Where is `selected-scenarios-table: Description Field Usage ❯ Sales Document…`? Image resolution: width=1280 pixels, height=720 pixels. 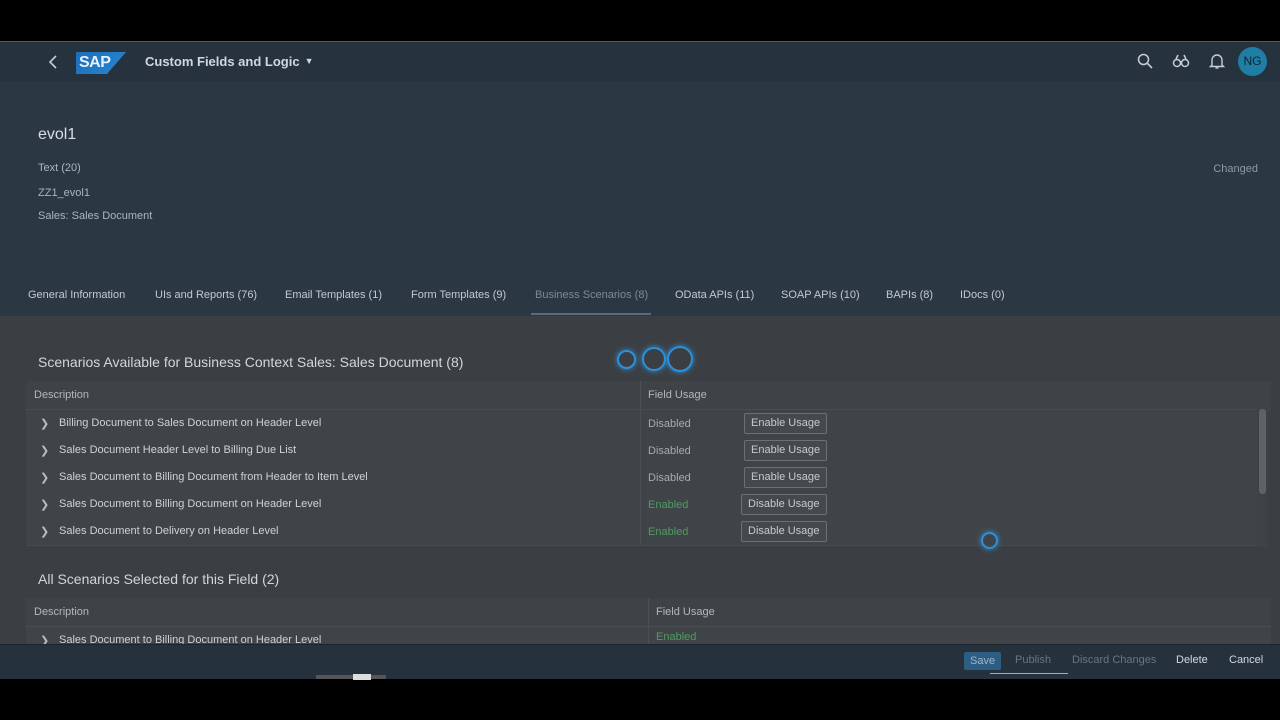
selected-scenarios-table: Description Field Usage ❯ Sales Document… is located at coordinates (648, 626).